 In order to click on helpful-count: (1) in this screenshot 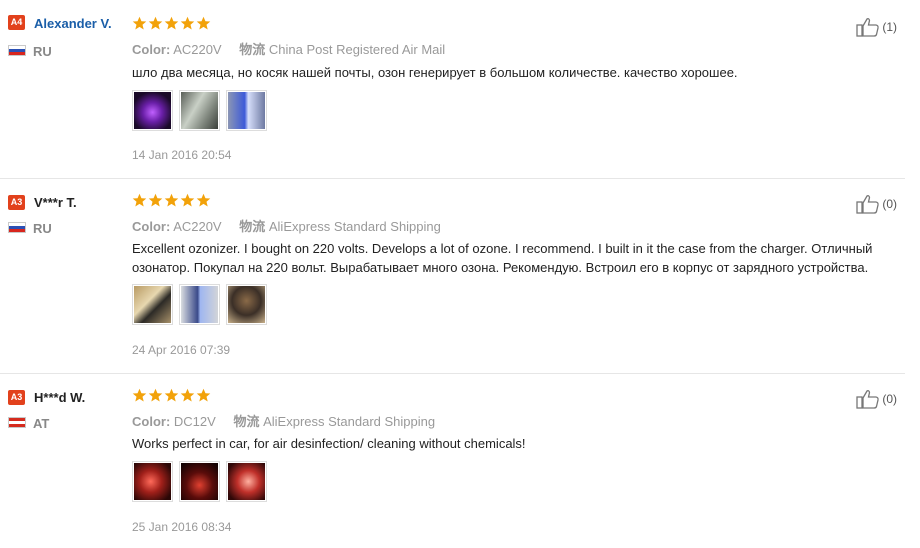, I will do `click(889, 27)`.